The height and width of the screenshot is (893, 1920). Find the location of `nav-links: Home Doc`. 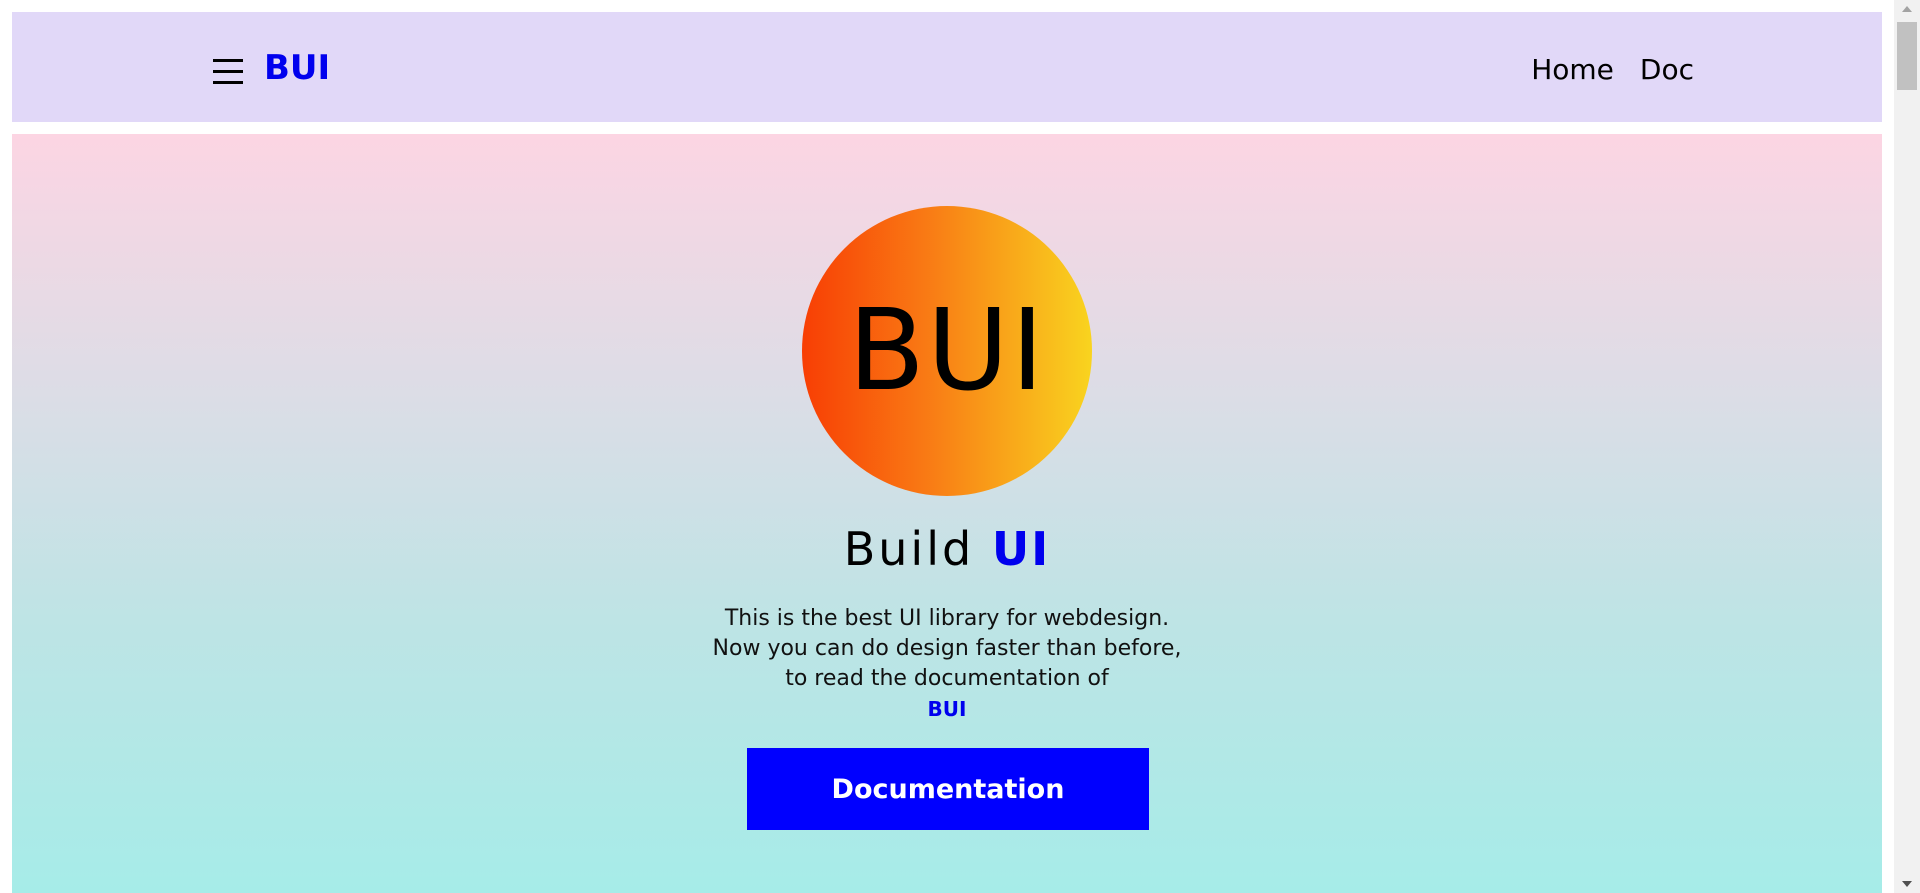

nav-links: Home Doc is located at coordinates (1612, 69).